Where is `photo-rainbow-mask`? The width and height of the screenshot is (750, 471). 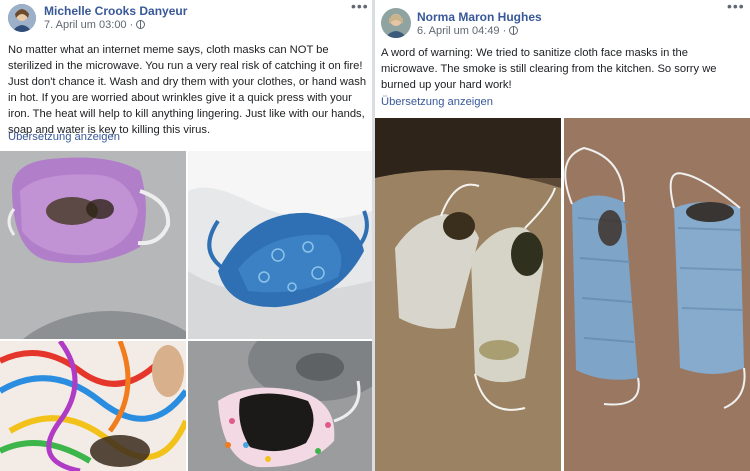 photo-rainbow-mask is located at coordinates (93, 406).